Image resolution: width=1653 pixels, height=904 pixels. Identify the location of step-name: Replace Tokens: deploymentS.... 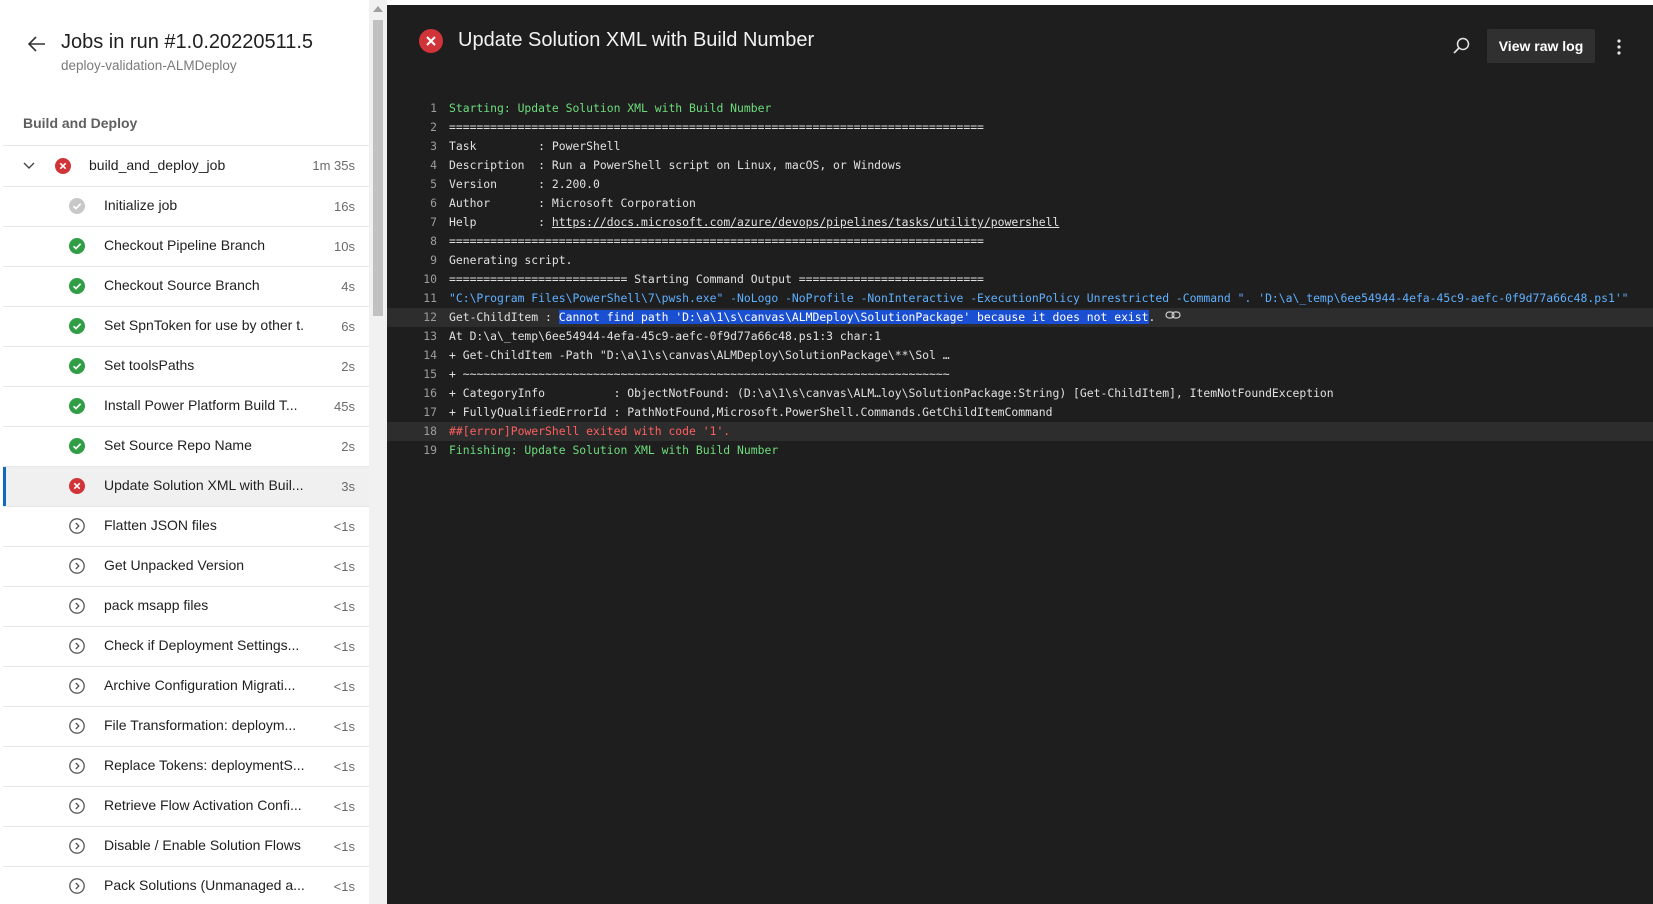
(204, 765).